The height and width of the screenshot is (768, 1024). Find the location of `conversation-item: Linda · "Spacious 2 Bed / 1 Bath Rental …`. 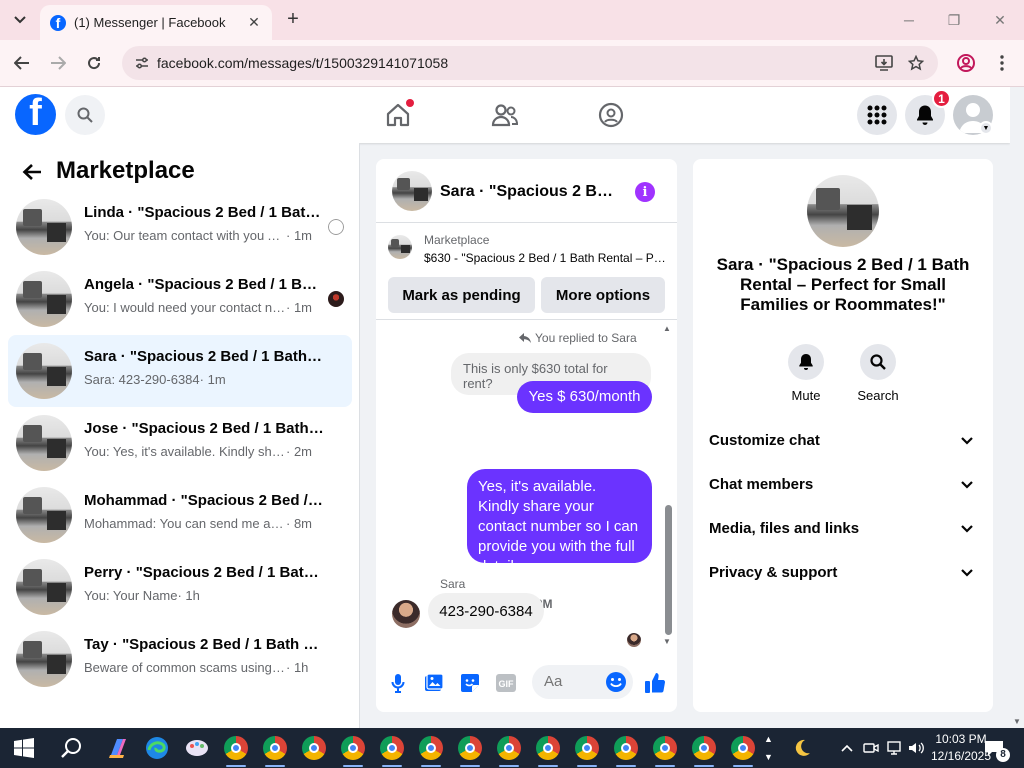

conversation-item: Linda · "Spacious 2 Bed / 1 Bath Rental … is located at coordinates (180, 227).